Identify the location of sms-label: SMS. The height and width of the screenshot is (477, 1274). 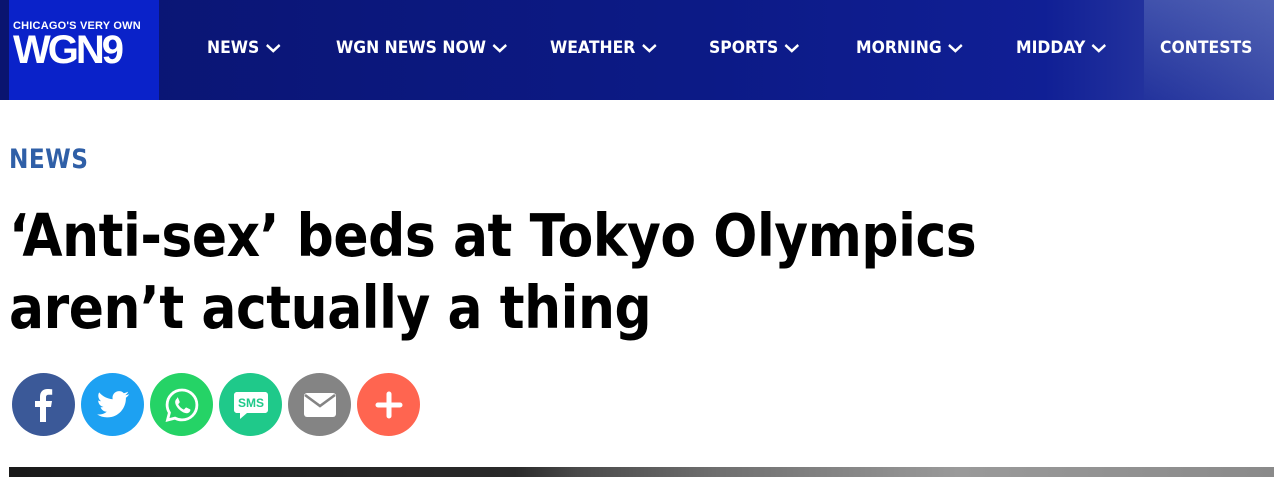
(250, 403).